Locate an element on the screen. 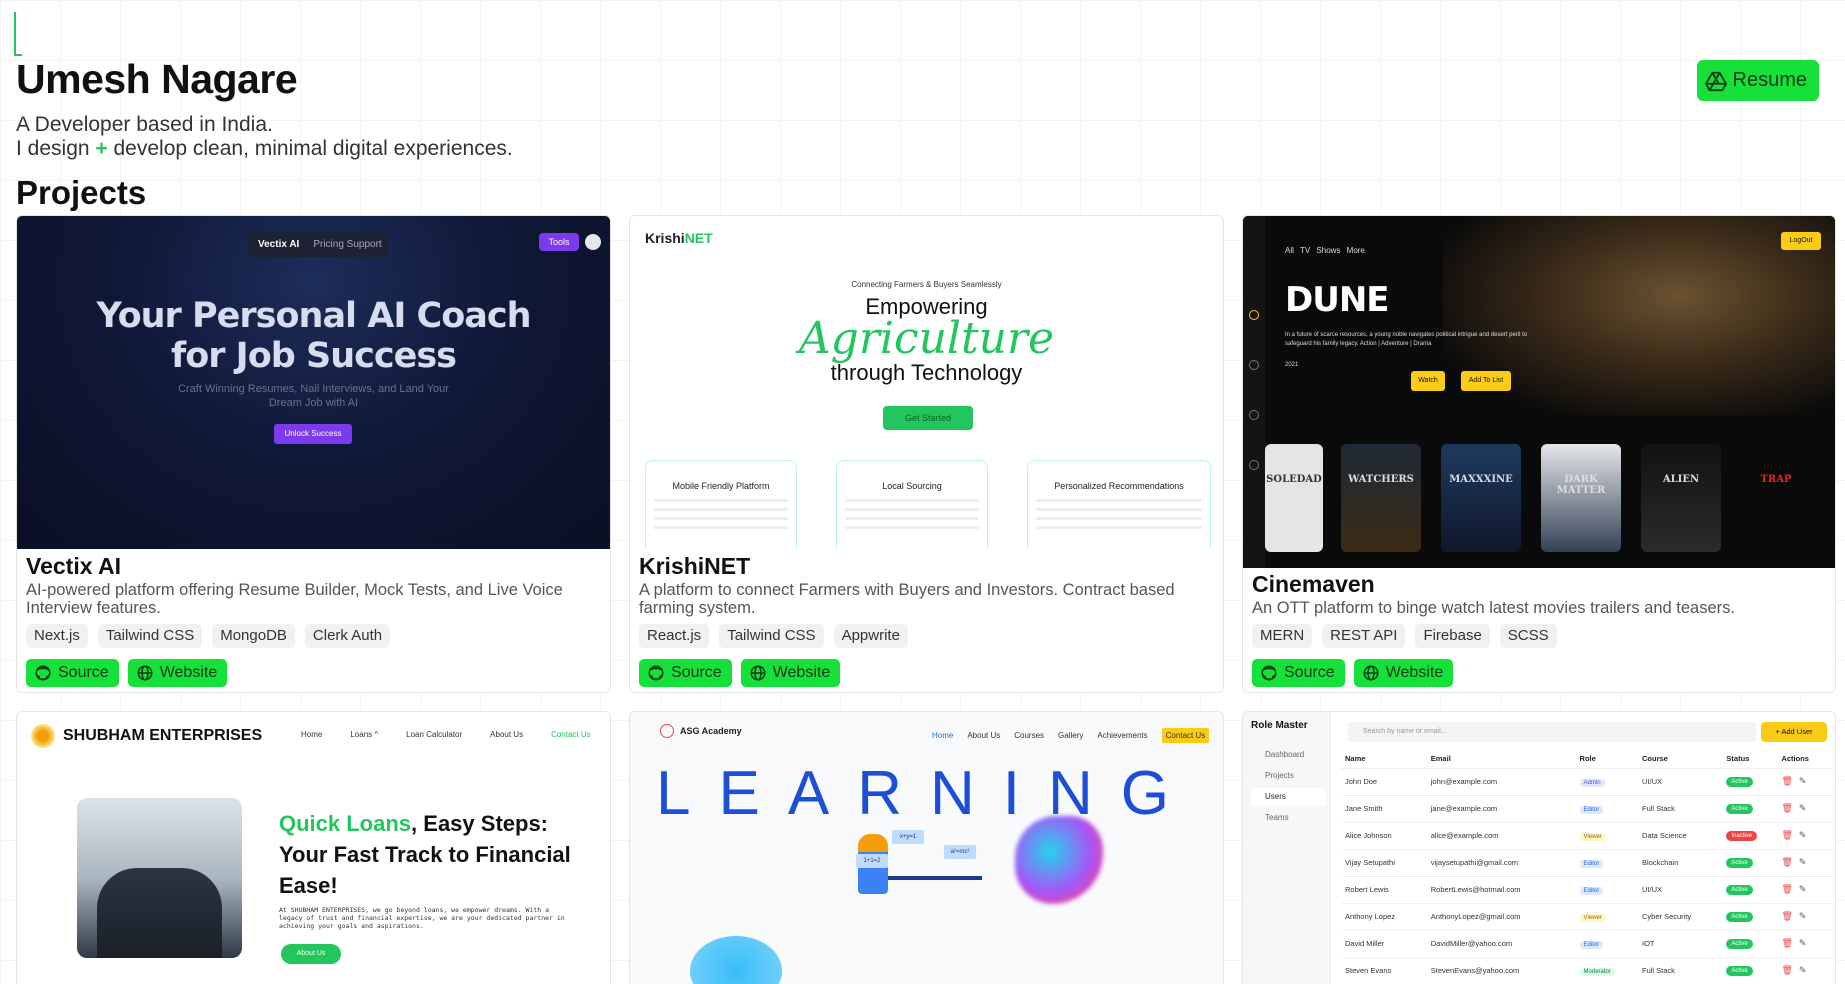  tagline-location: A Developer based in India. is located at coordinates (144, 124).